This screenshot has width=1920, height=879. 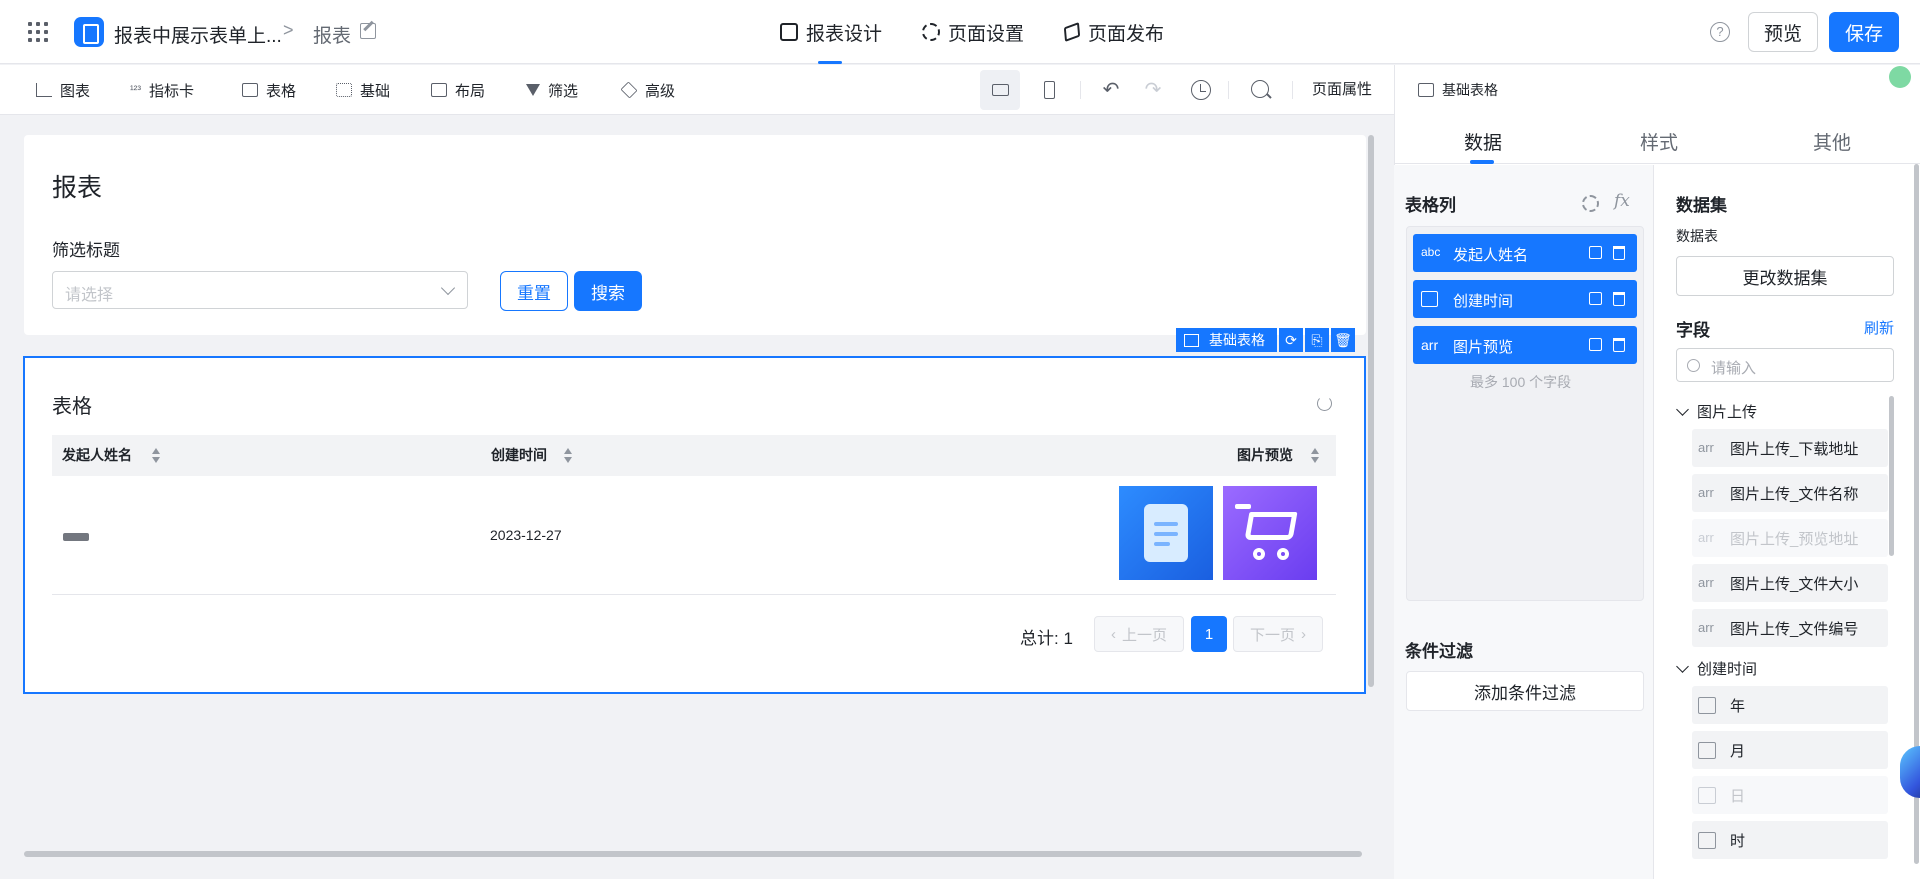 I want to click on toolbar-metric-card: ¹²³ 指标卡, so click(x=162, y=90).